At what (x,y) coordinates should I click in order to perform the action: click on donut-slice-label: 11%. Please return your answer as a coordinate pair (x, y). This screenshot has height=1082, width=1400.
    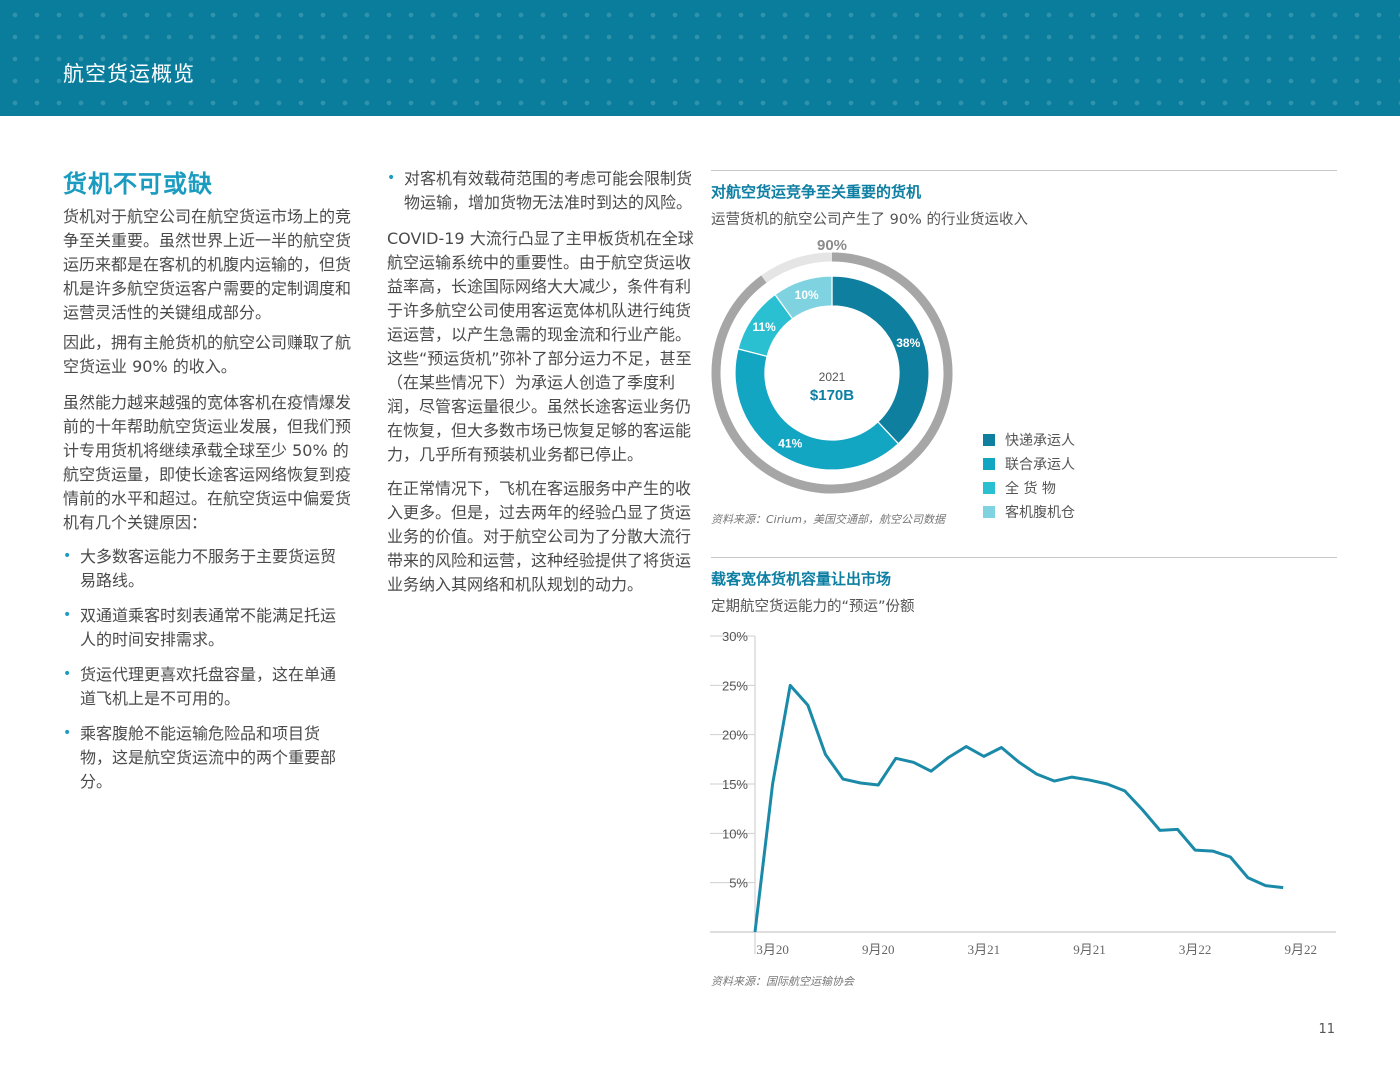
    Looking at the image, I should click on (764, 327).